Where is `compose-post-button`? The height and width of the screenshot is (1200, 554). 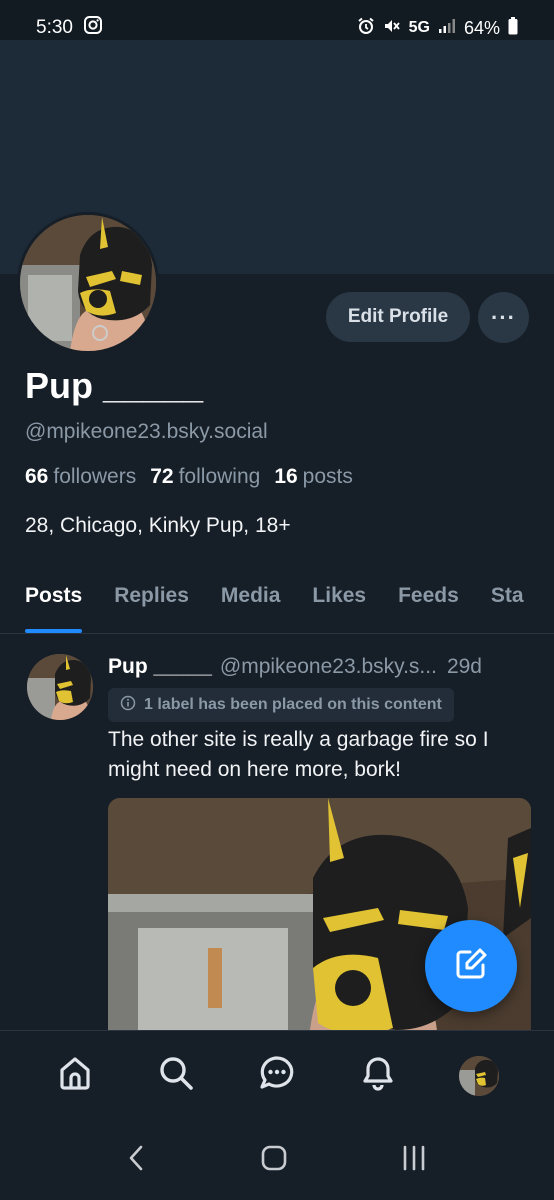
compose-post-button is located at coordinates (471, 966).